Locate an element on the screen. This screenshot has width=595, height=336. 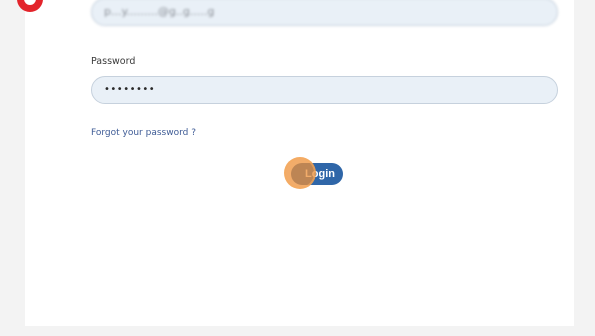
password-field: •••••••• is located at coordinates (324, 90).